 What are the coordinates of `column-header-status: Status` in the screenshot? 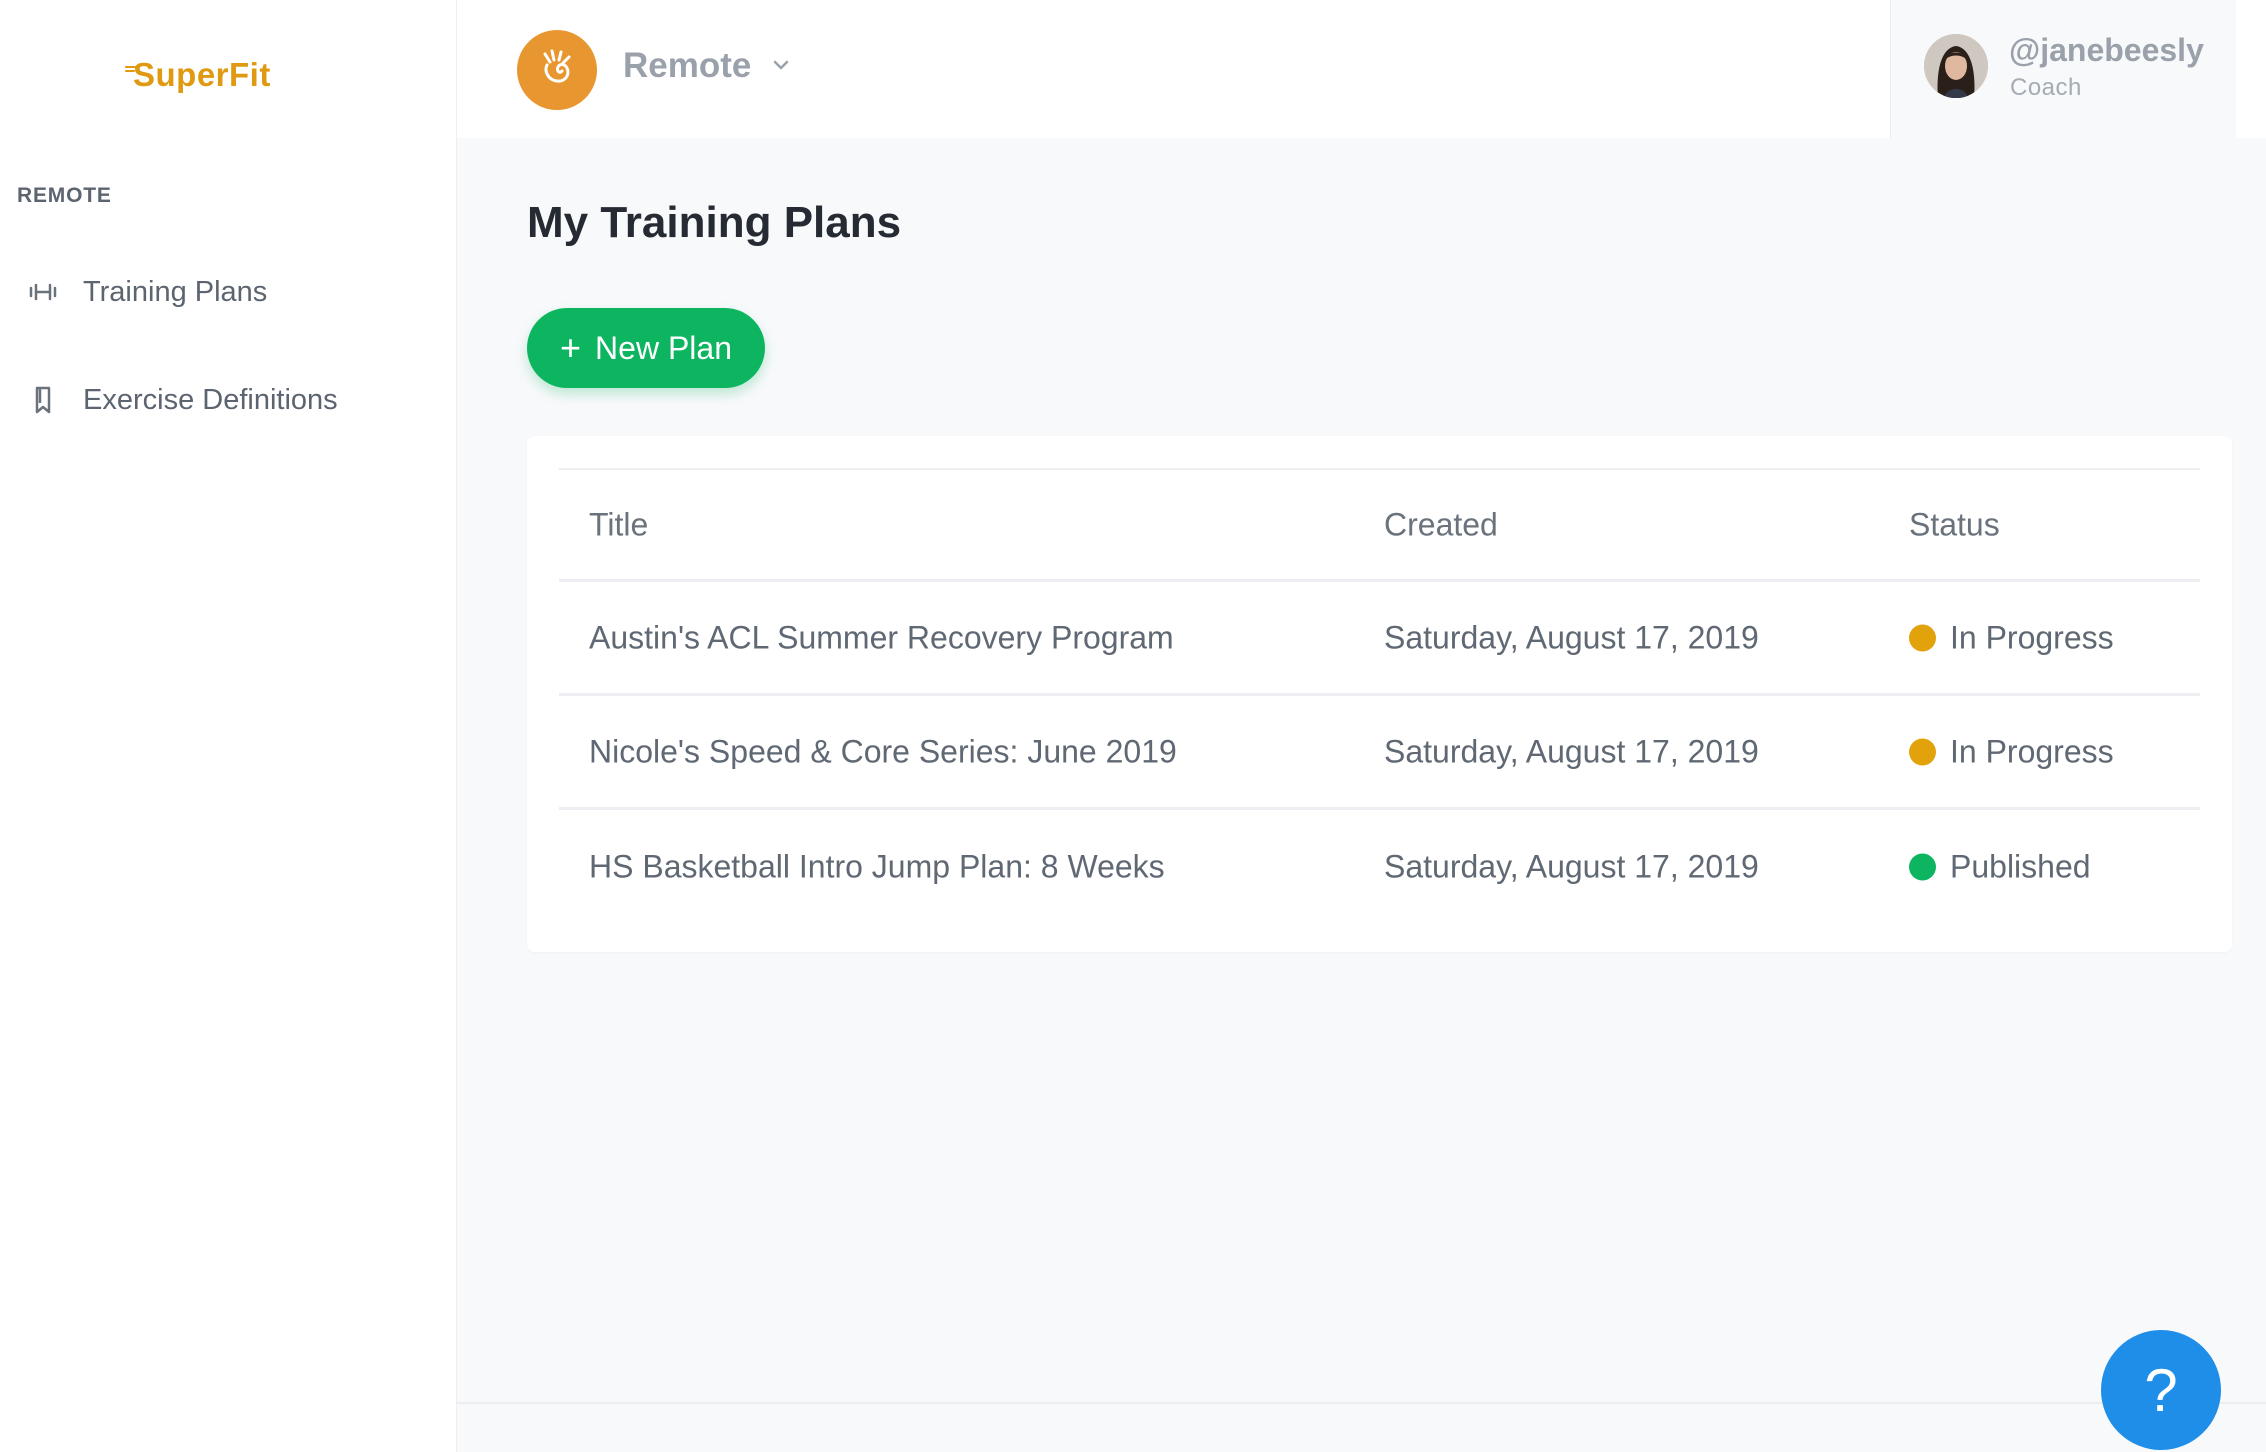 It's located at (1954, 524).